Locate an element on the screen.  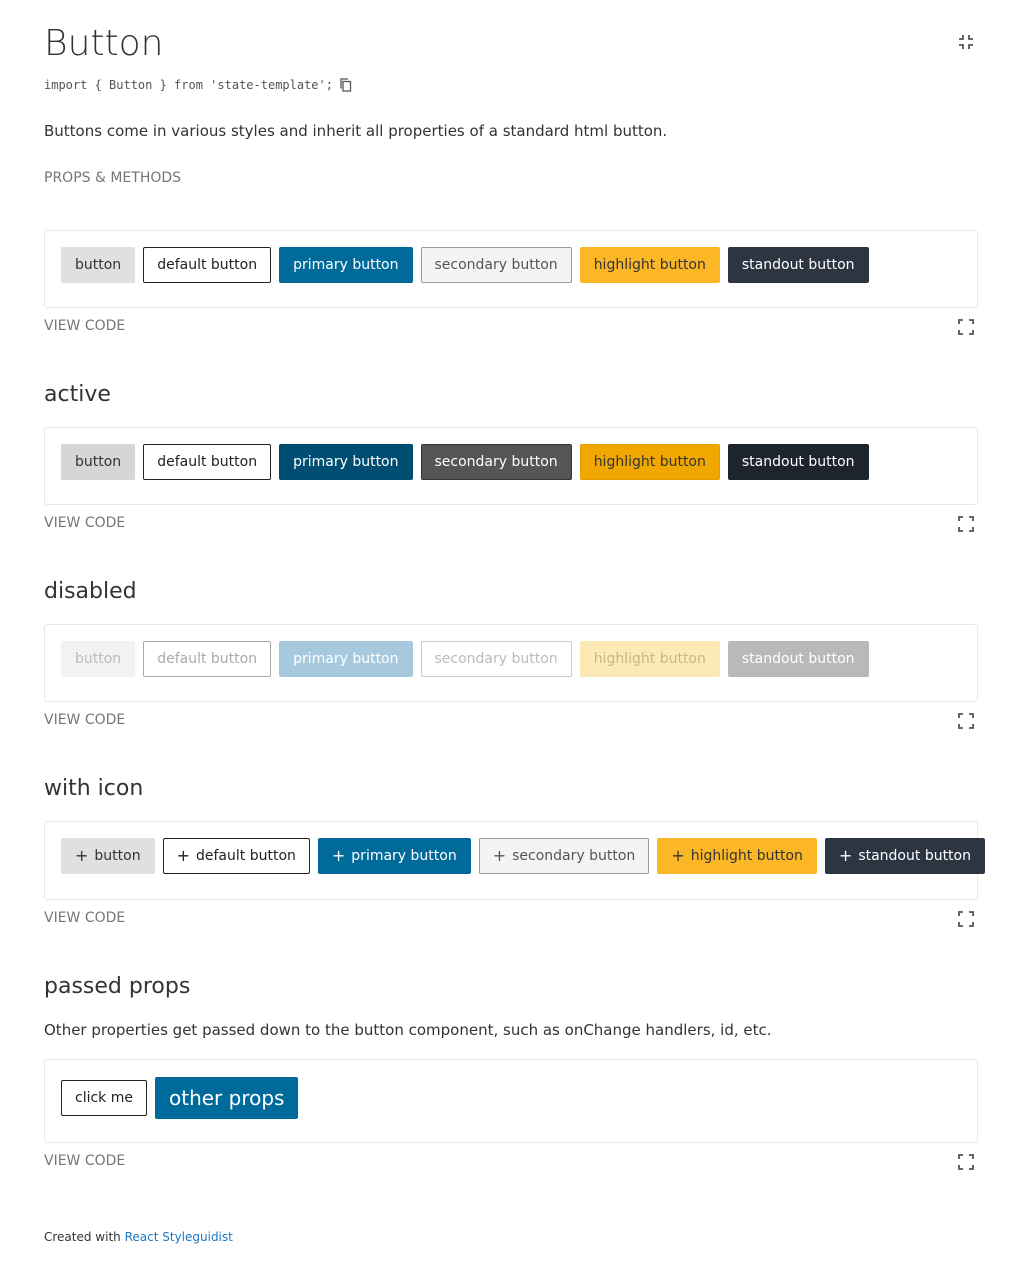
button-label: highlight button is located at coordinates (746, 856).